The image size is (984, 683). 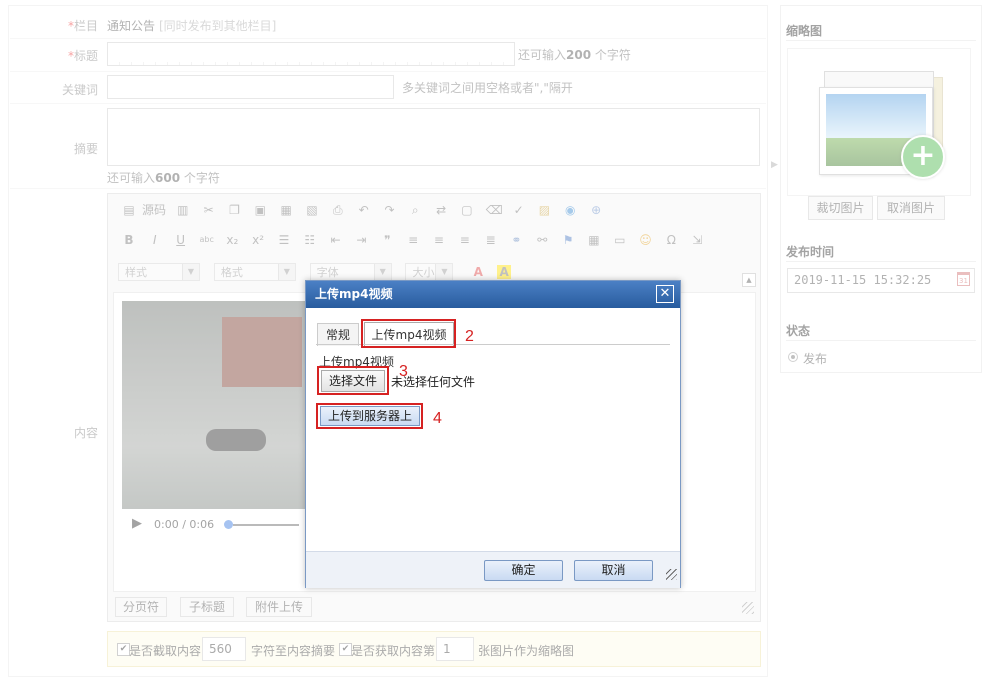 I want to click on anchor-icon: ⚑, so click(x=568, y=240).